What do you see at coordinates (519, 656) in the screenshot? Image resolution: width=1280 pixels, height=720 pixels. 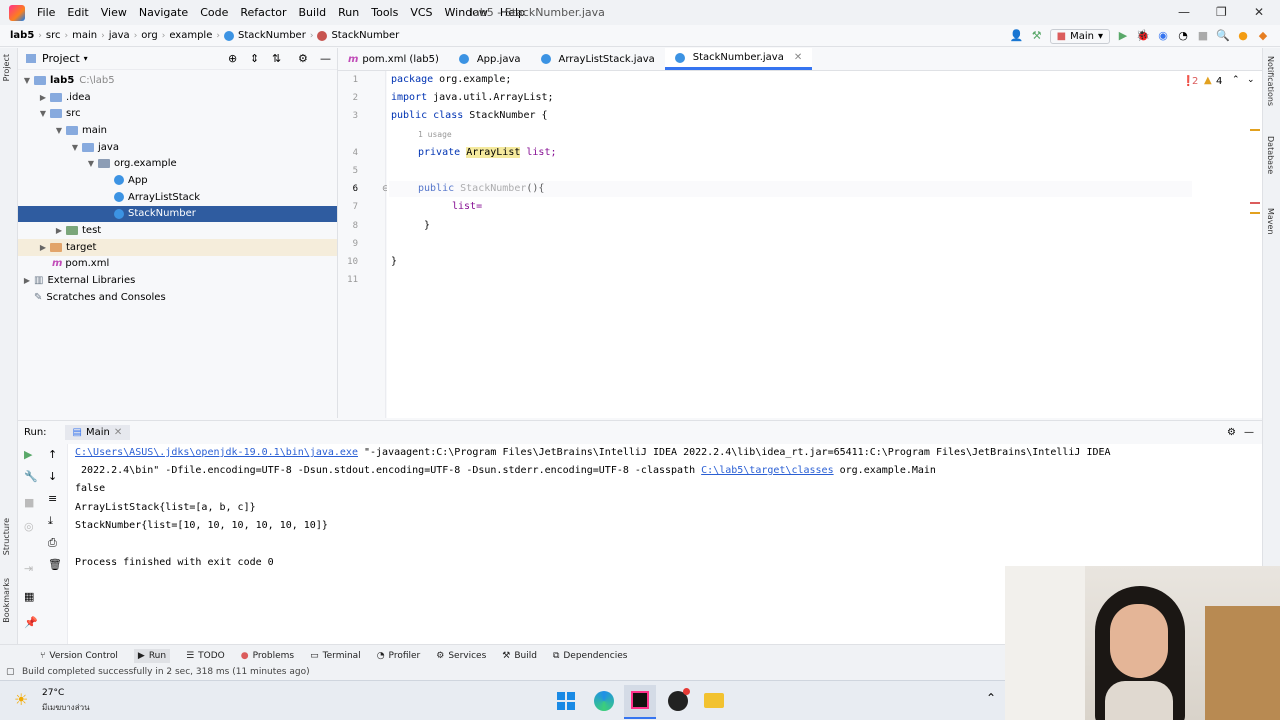 I see `tool-build: ⚒ Build` at bounding box center [519, 656].